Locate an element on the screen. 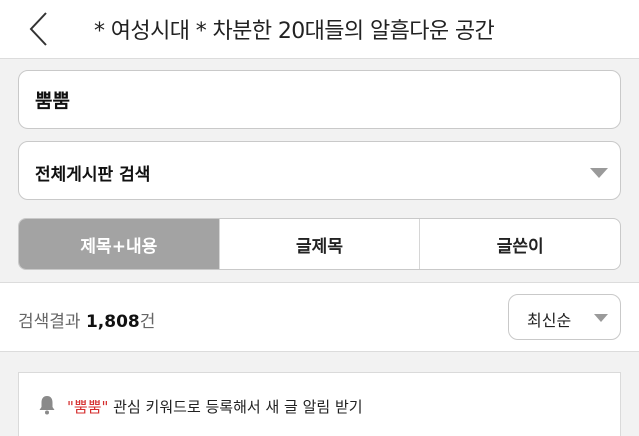 Image resolution: width=639 pixels, height=436 pixels. tab-title: 글제목 is located at coordinates (319, 244).